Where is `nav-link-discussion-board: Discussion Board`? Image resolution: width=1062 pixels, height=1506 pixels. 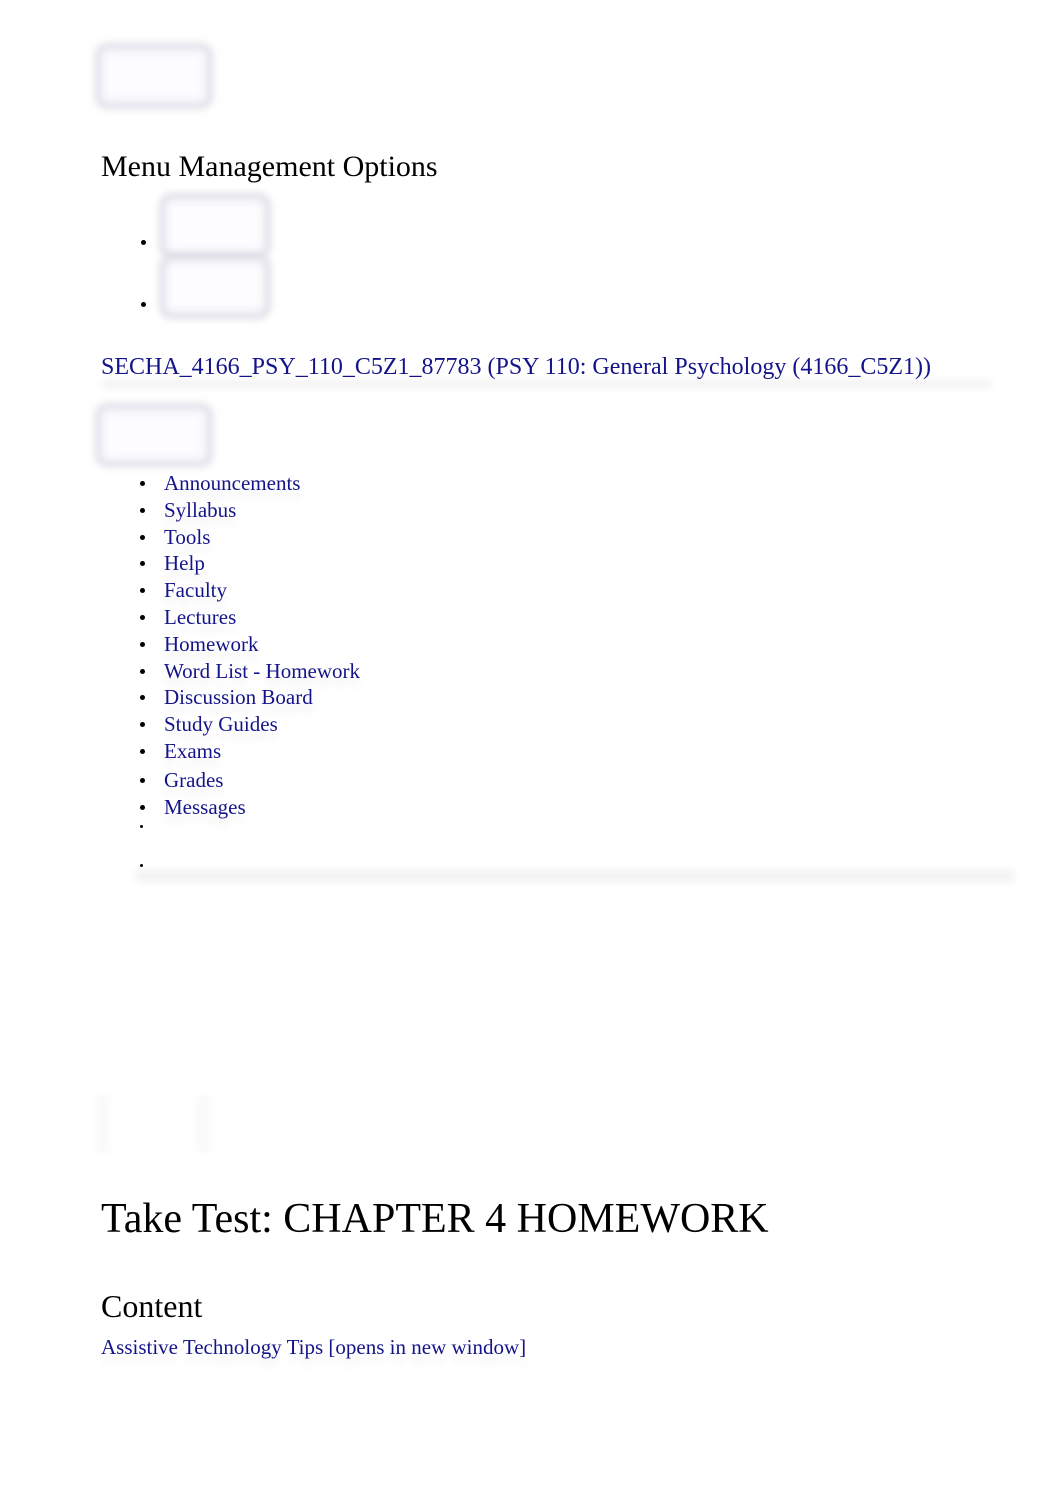
nav-link-discussion-board: Discussion Board is located at coordinates (238, 697).